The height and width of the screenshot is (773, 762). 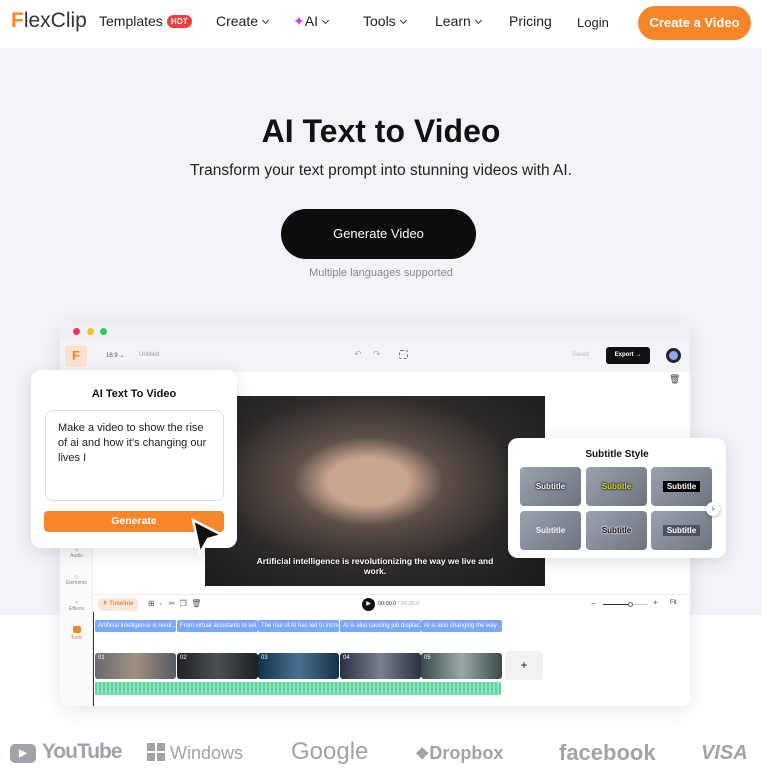 I want to click on project-name: Untitled, so click(x=149, y=355).